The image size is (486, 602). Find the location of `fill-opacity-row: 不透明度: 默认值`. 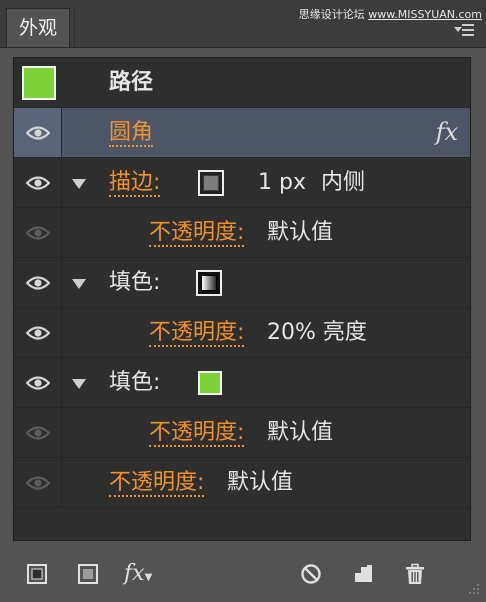

fill-opacity-row: 不透明度: 默认值 is located at coordinates (242, 433).